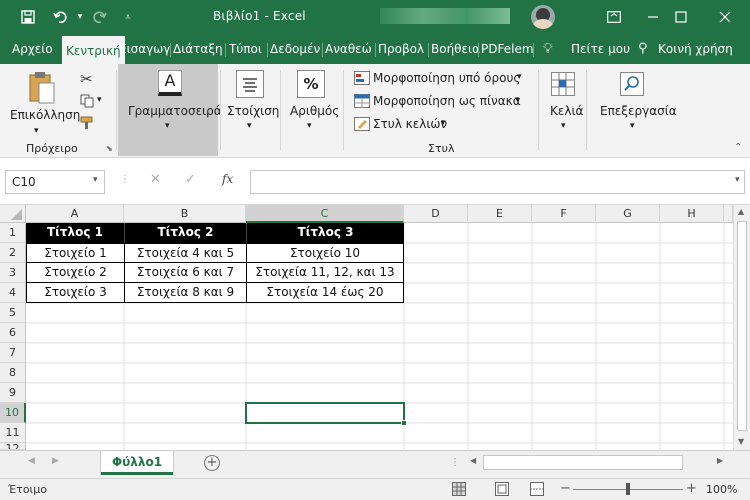  I want to click on name-box-dropdown-icon: ▾, so click(95, 180).